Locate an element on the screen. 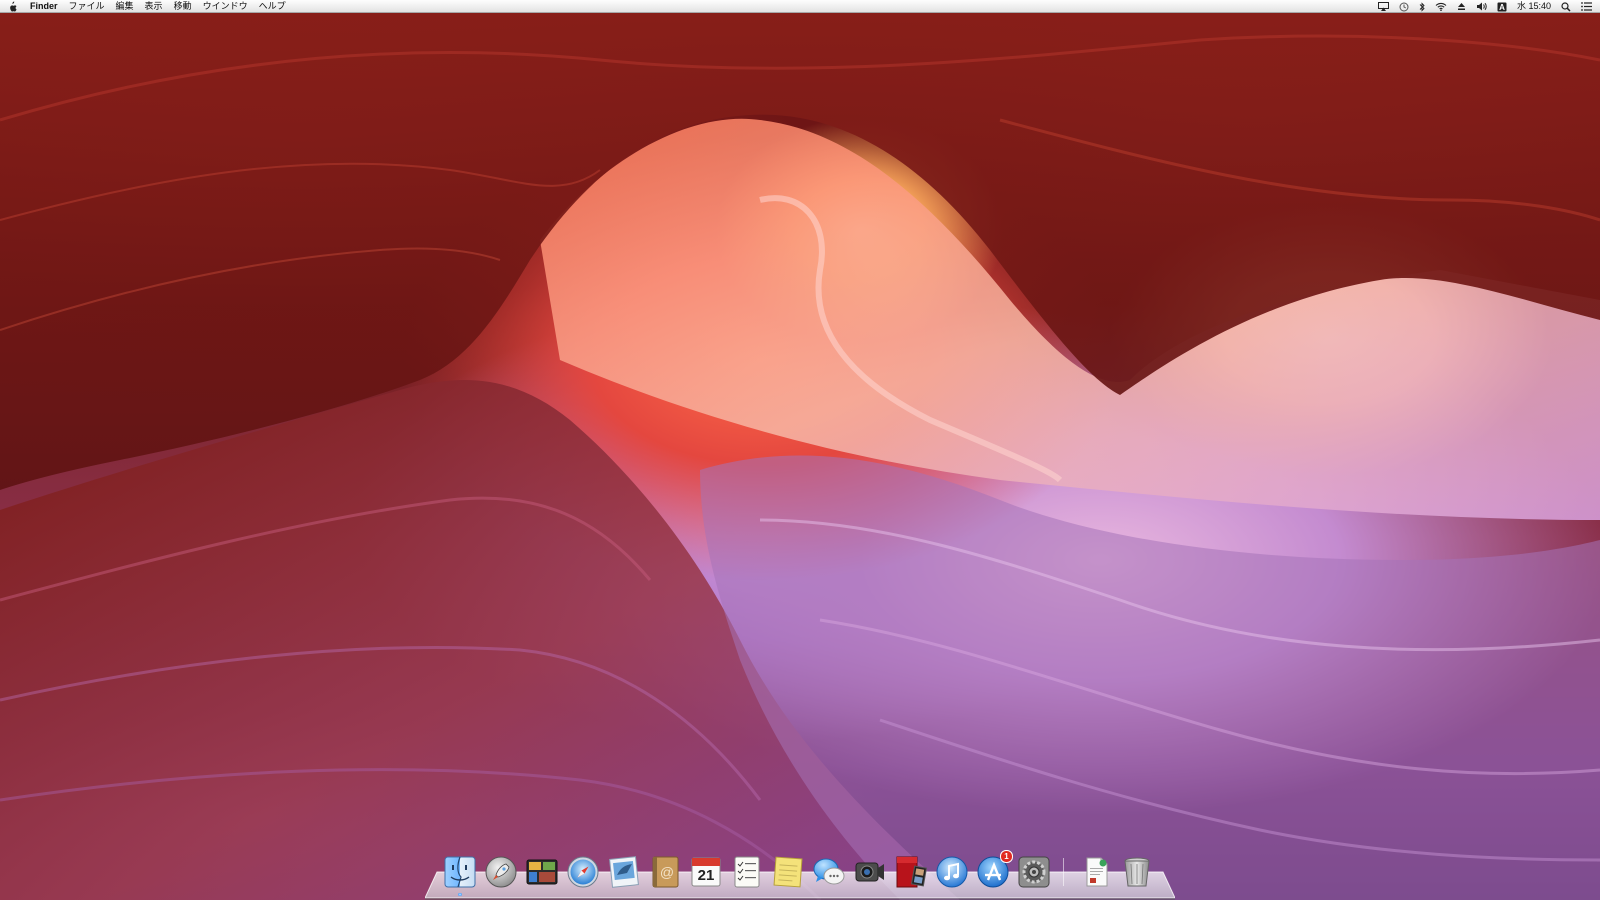  menu-edit: 編集 is located at coordinates (125, 6).